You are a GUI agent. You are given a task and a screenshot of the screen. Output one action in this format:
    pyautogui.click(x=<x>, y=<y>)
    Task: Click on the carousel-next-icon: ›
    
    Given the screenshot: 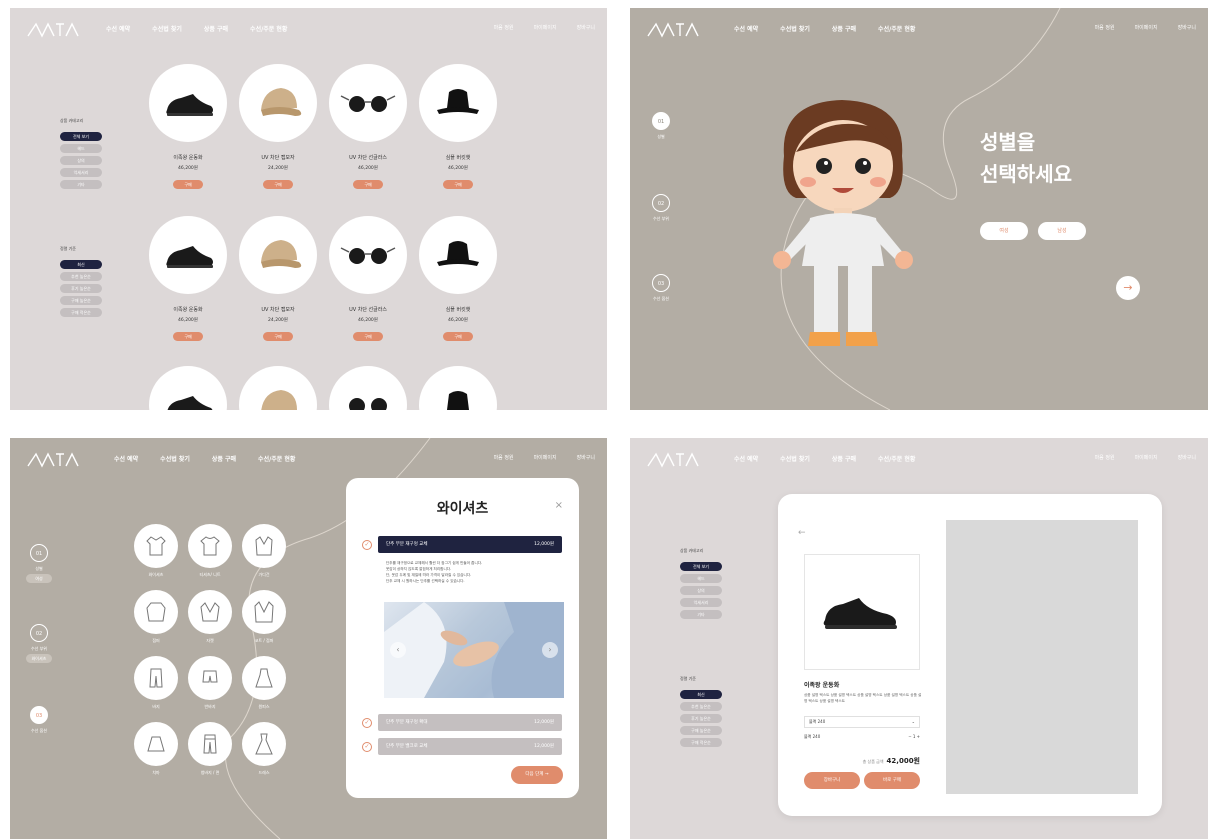 What is the action you would take?
    pyautogui.click(x=550, y=650)
    